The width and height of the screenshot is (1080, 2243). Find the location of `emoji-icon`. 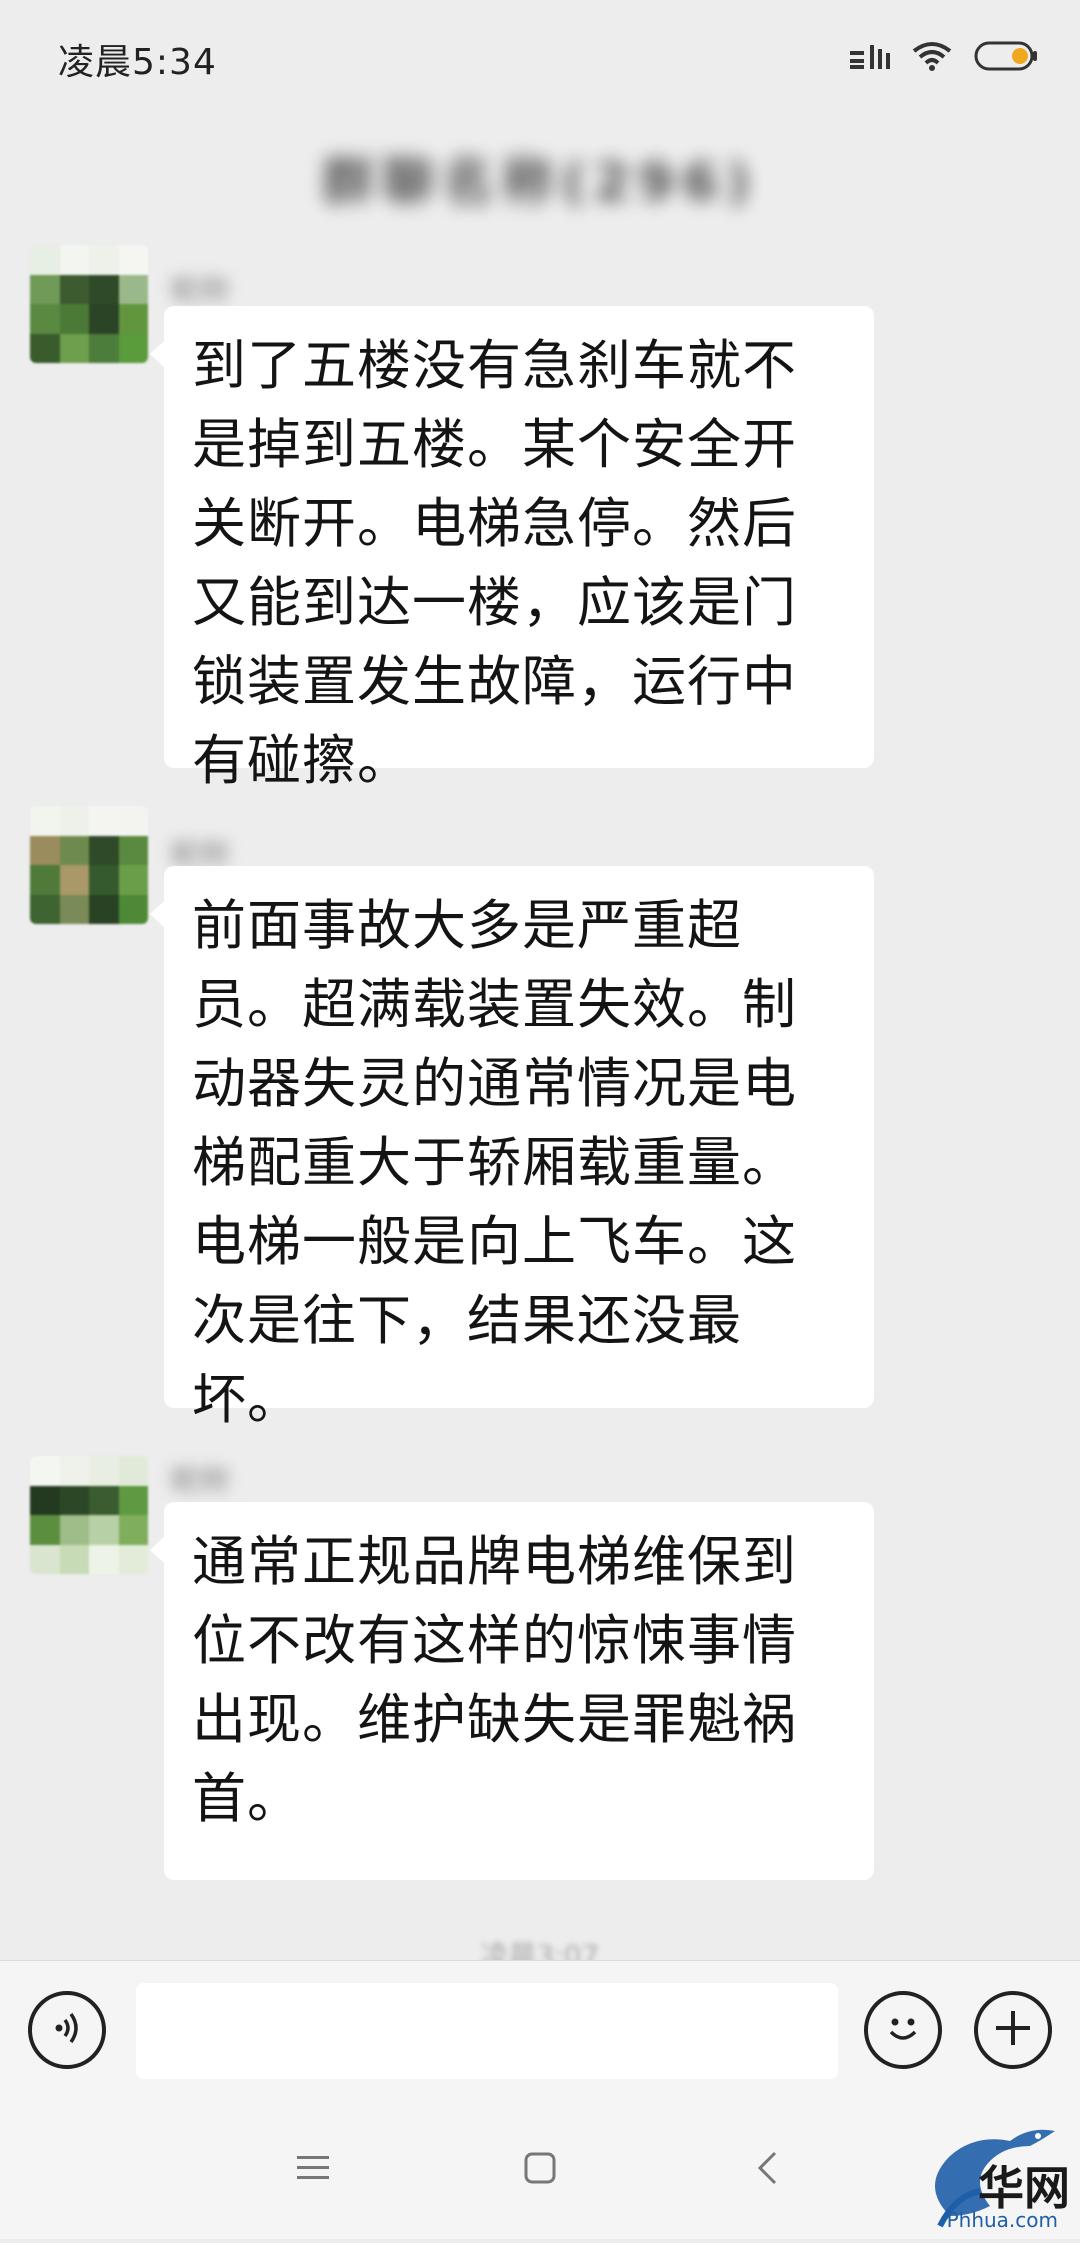

emoji-icon is located at coordinates (903, 2030).